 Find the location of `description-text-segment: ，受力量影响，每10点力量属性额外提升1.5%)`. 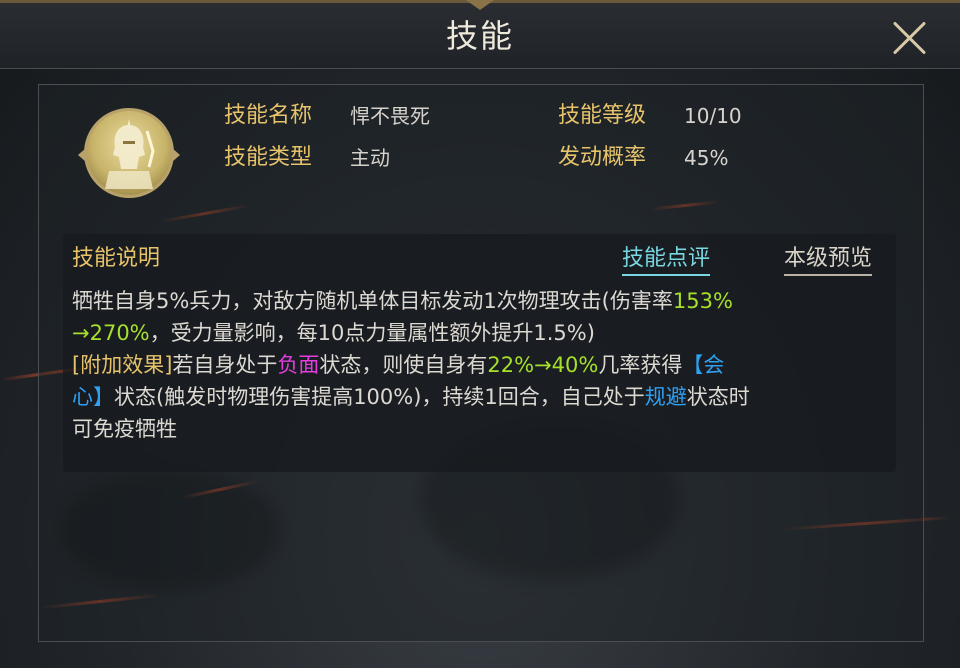

description-text-segment: ，受力量影响，每10点力量属性额外提升1.5%) is located at coordinates (372, 333).